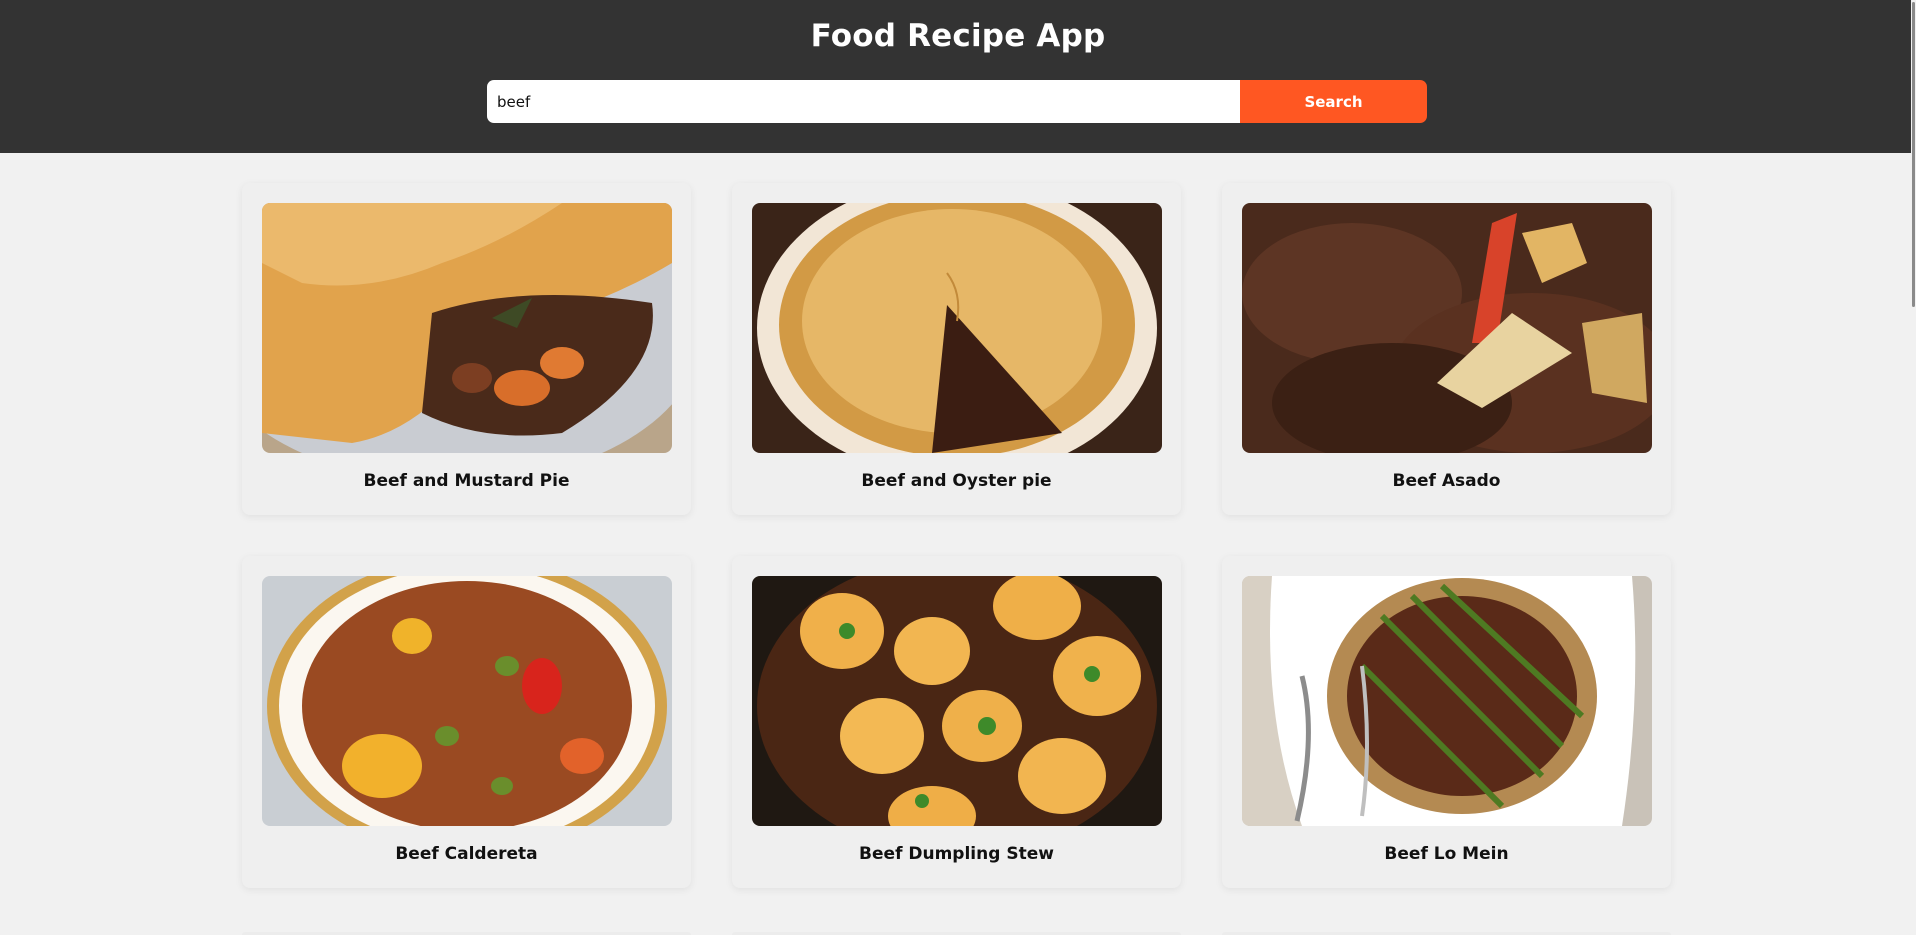 Image resolution: width=1916 pixels, height=935 pixels. I want to click on search-button: Search, so click(1333, 101).